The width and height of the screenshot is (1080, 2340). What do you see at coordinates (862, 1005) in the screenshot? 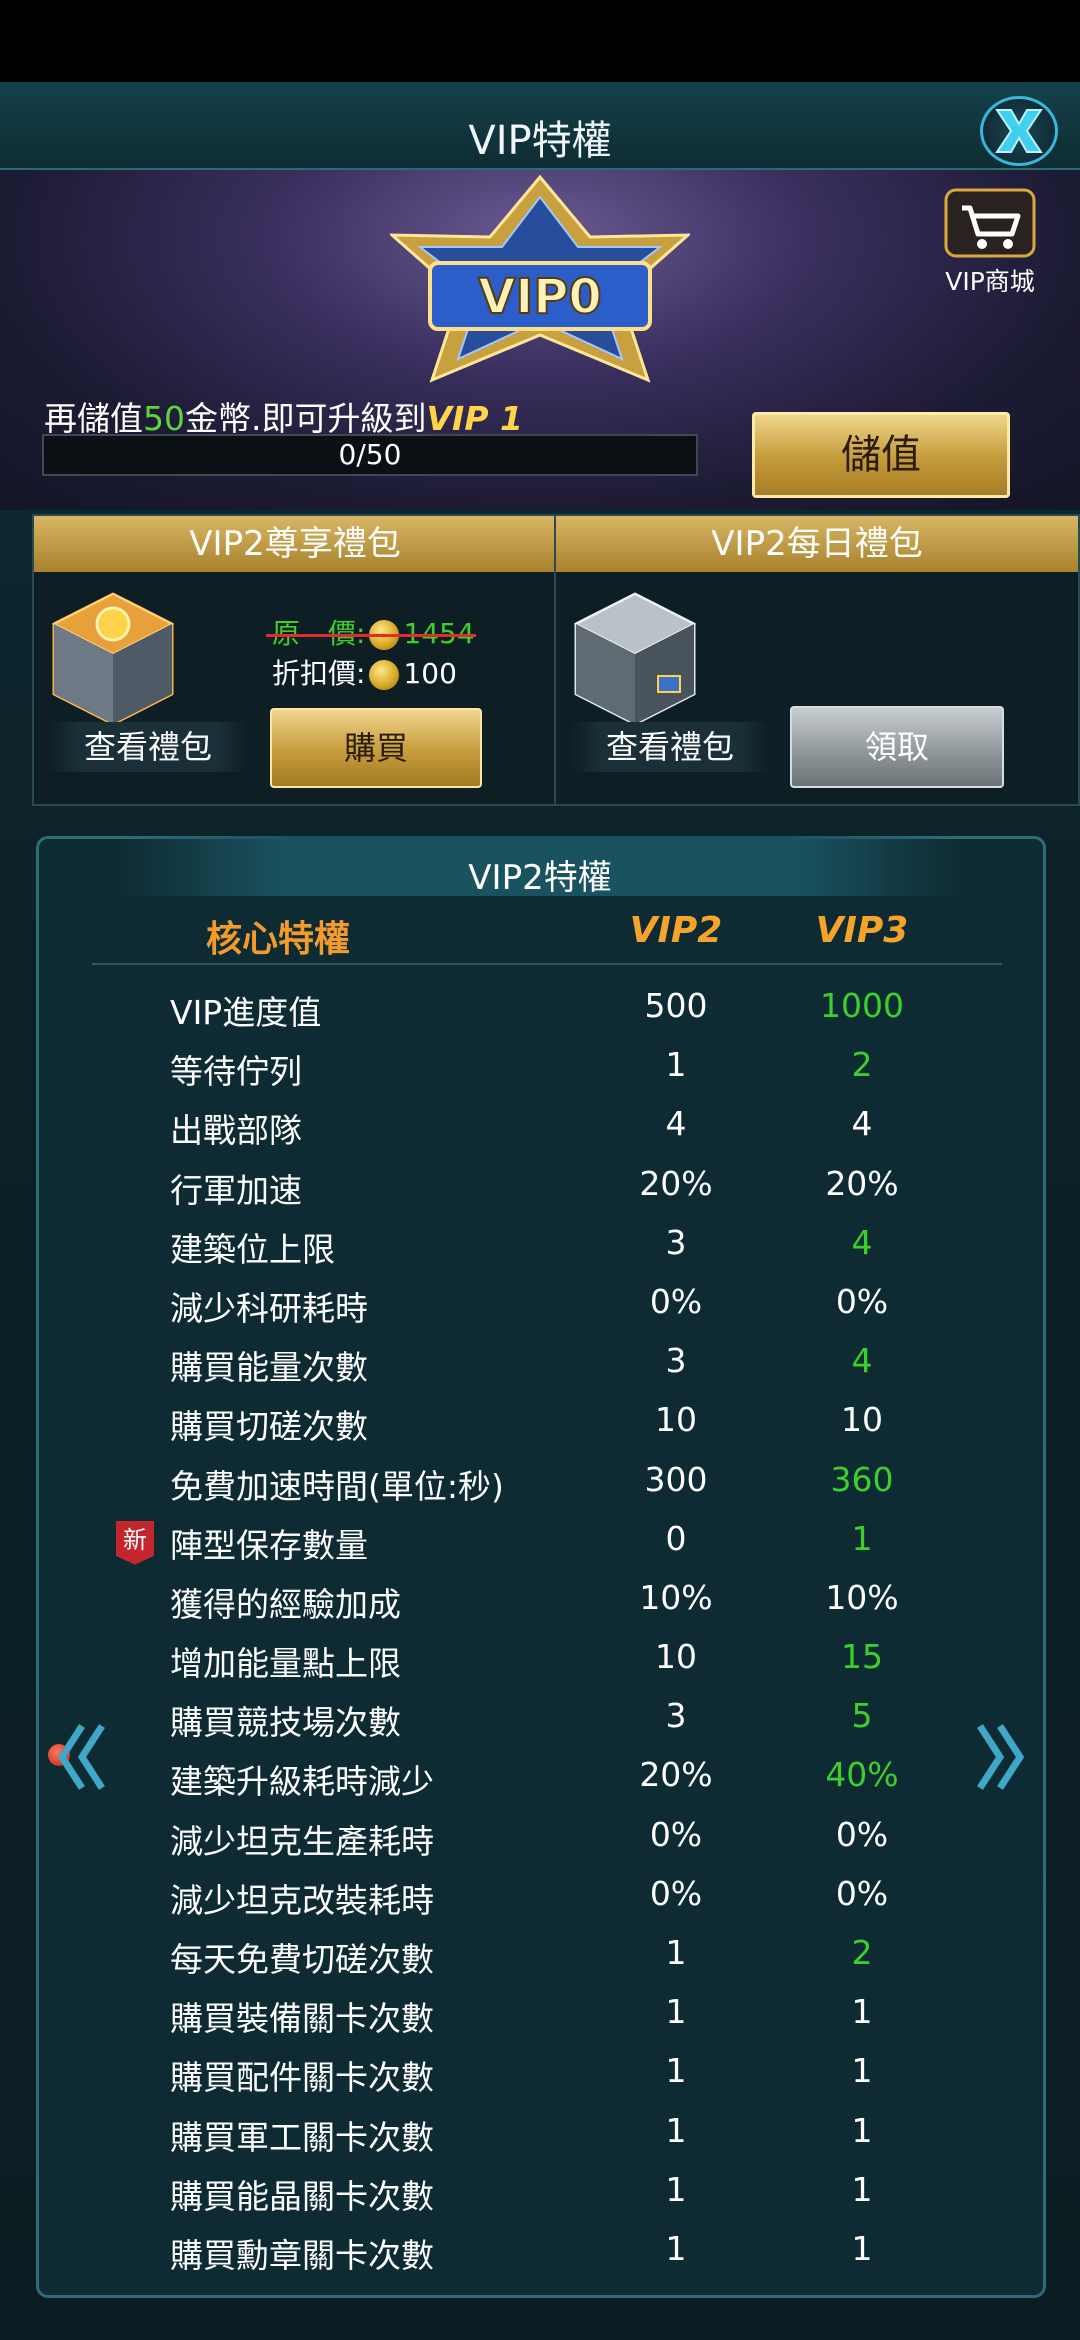
I see `next-vip-value: 1000` at bounding box center [862, 1005].